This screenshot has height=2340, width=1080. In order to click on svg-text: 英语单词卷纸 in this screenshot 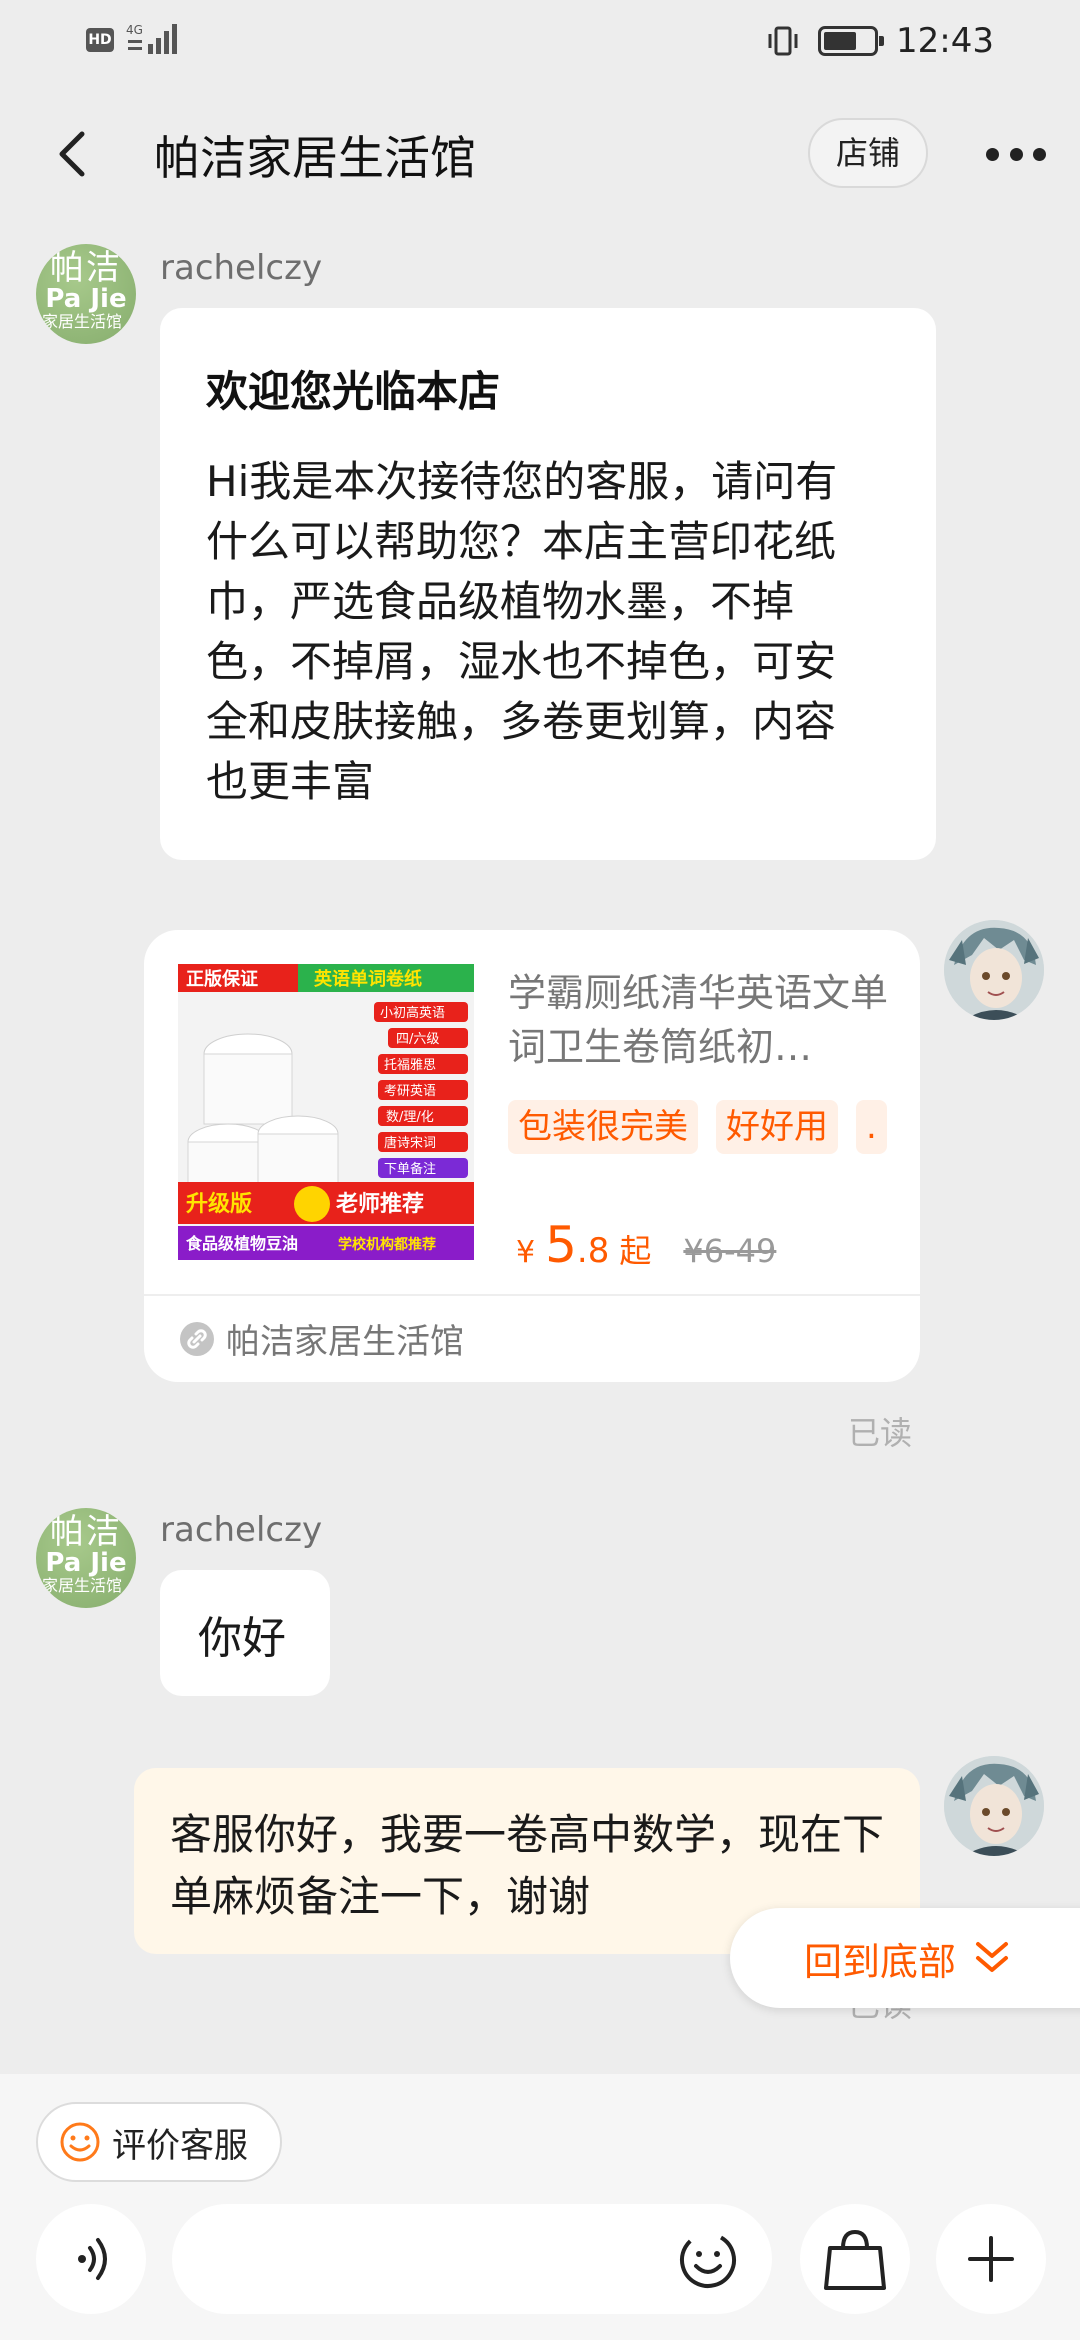, I will do `click(367, 979)`.